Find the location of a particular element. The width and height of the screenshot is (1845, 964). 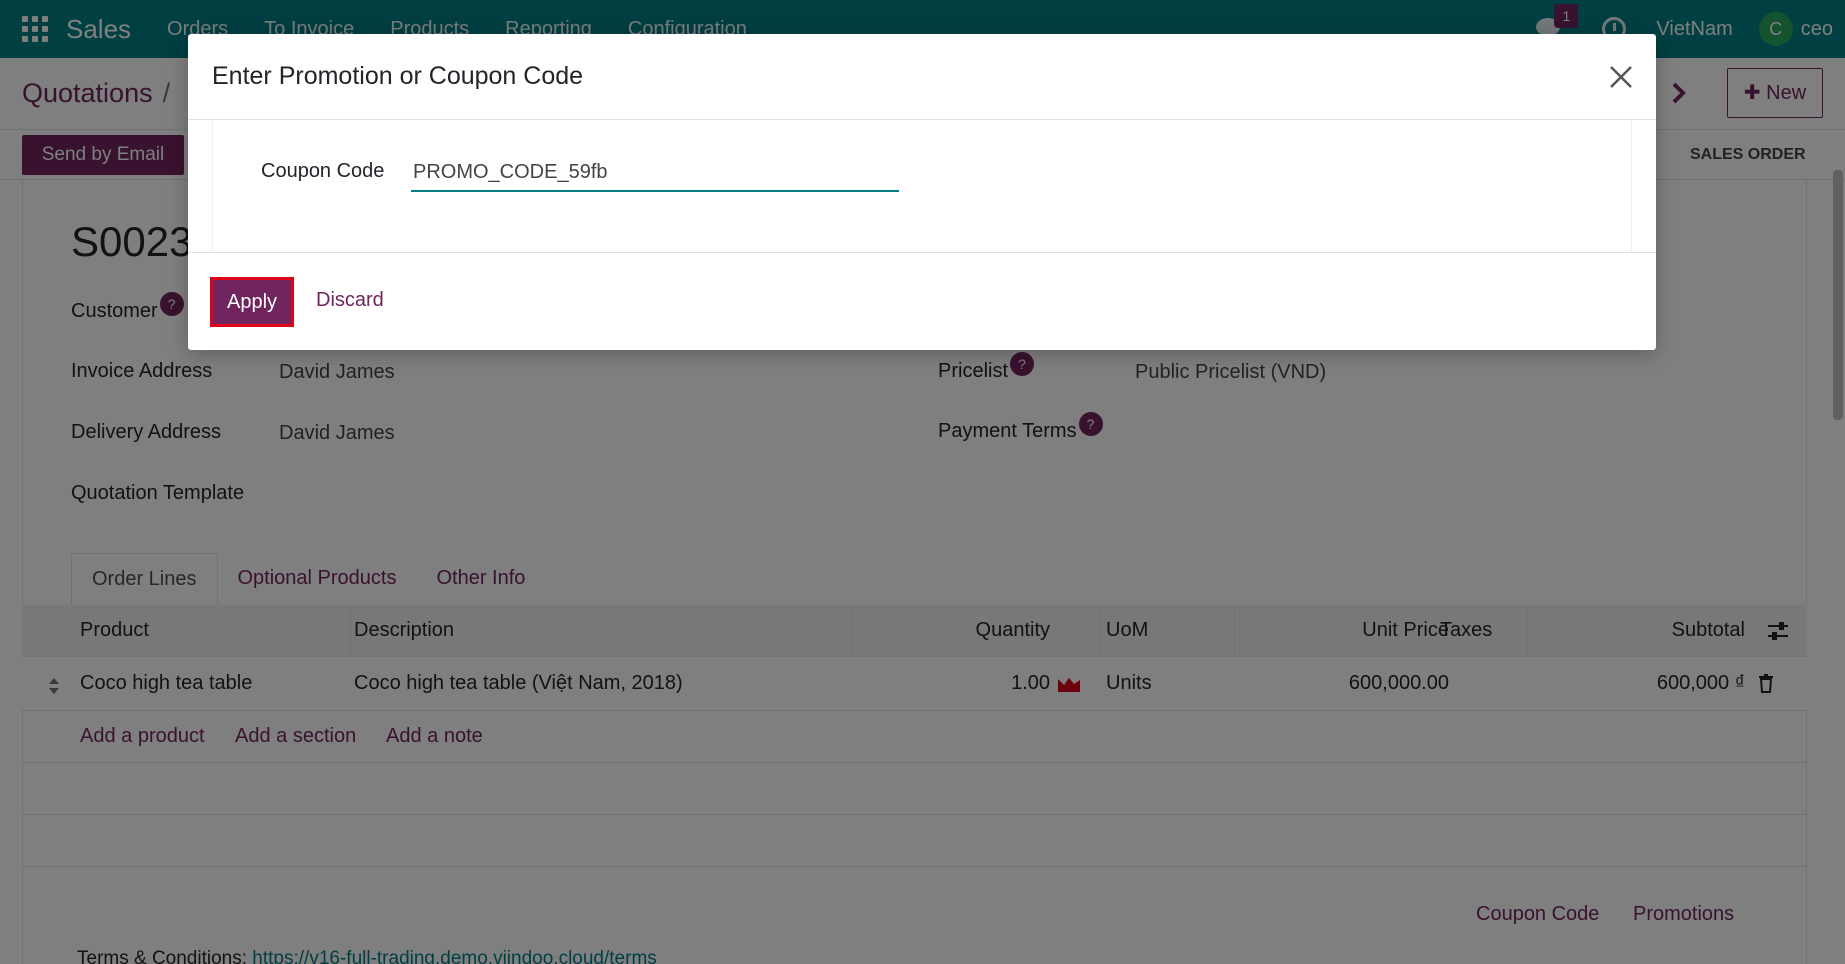

coupon-code-label: Coupon Code is located at coordinates (323, 171).